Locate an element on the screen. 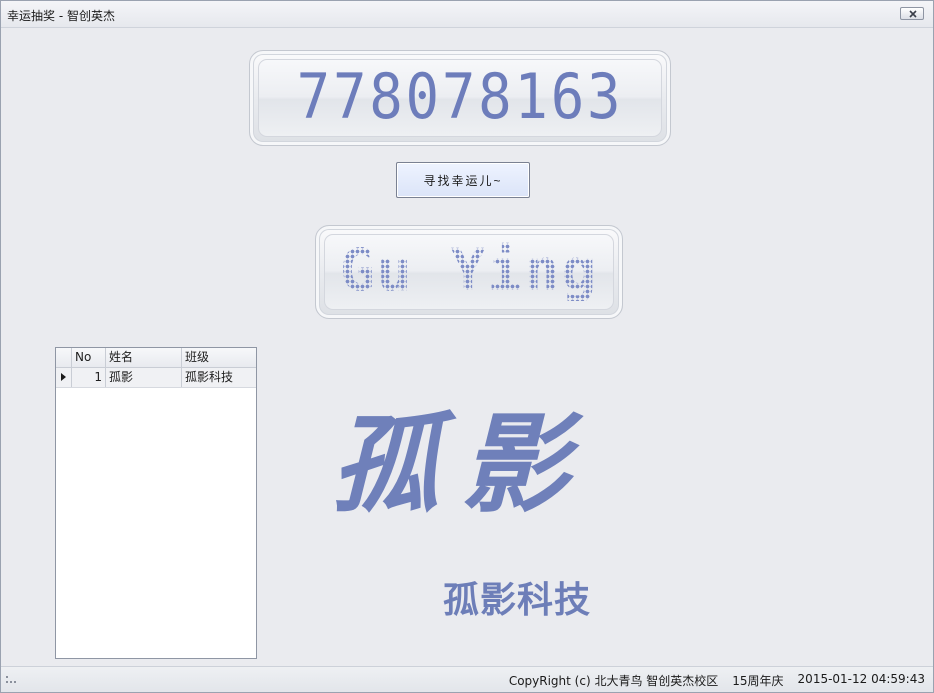 The height and width of the screenshot is (693, 934). close-button is located at coordinates (912, 13).